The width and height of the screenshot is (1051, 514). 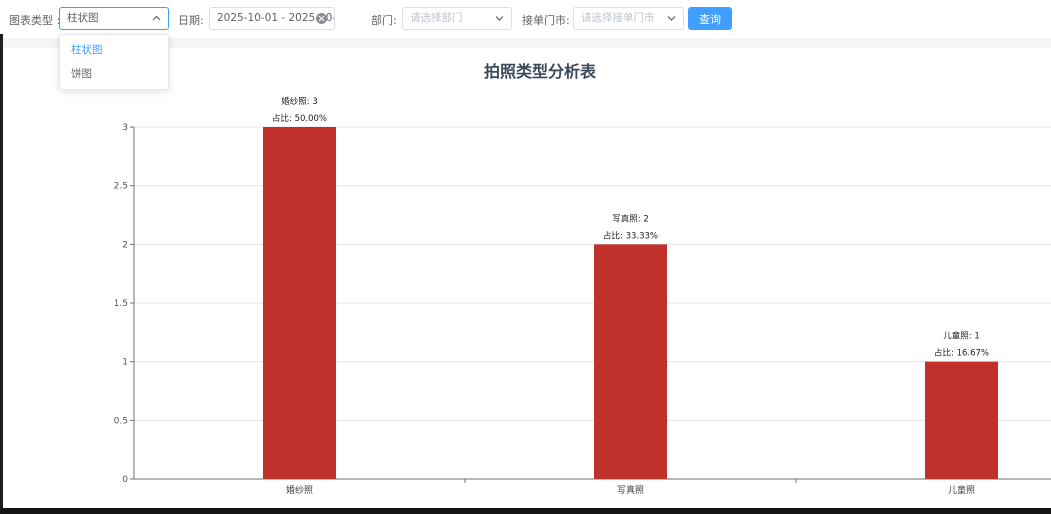 I want to click on query-button: 查询, so click(x=710, y=18).